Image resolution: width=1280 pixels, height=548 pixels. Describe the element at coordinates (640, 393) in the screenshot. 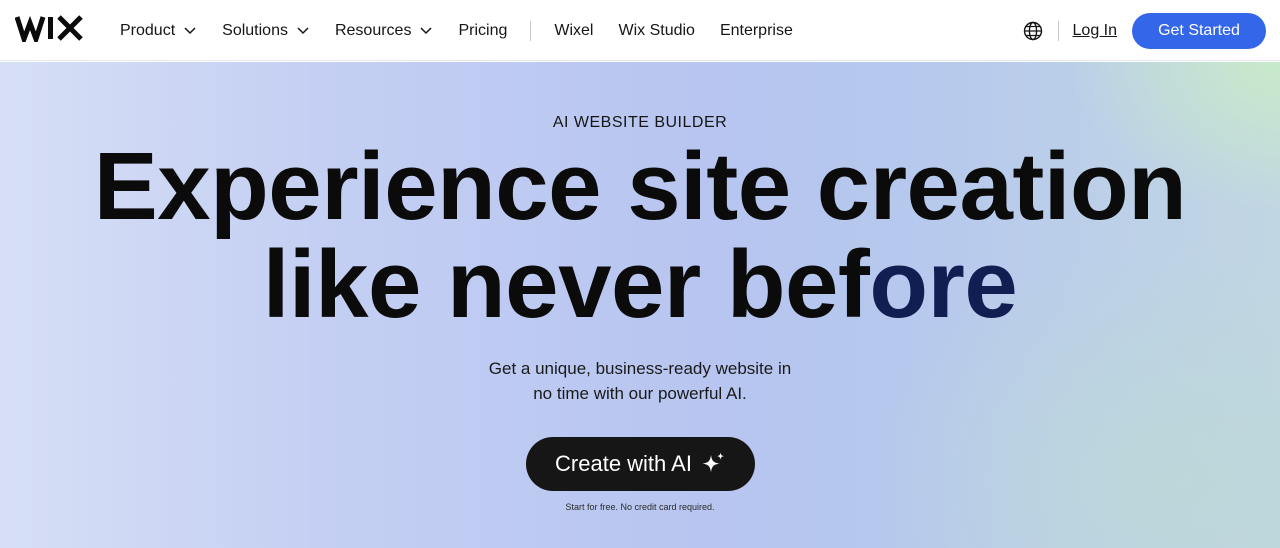

I see `subtitle-line-2: no time with our powerful AI.` at that location.